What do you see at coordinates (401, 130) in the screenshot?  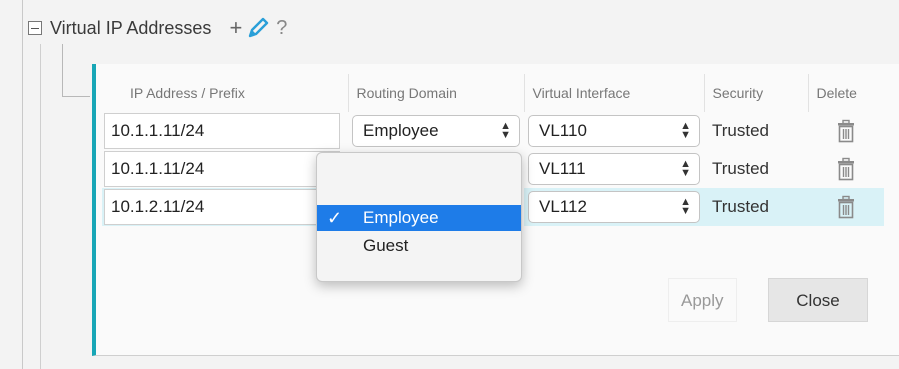 I see `routing-domain-value: Employee` at bounding box center [401, 130].